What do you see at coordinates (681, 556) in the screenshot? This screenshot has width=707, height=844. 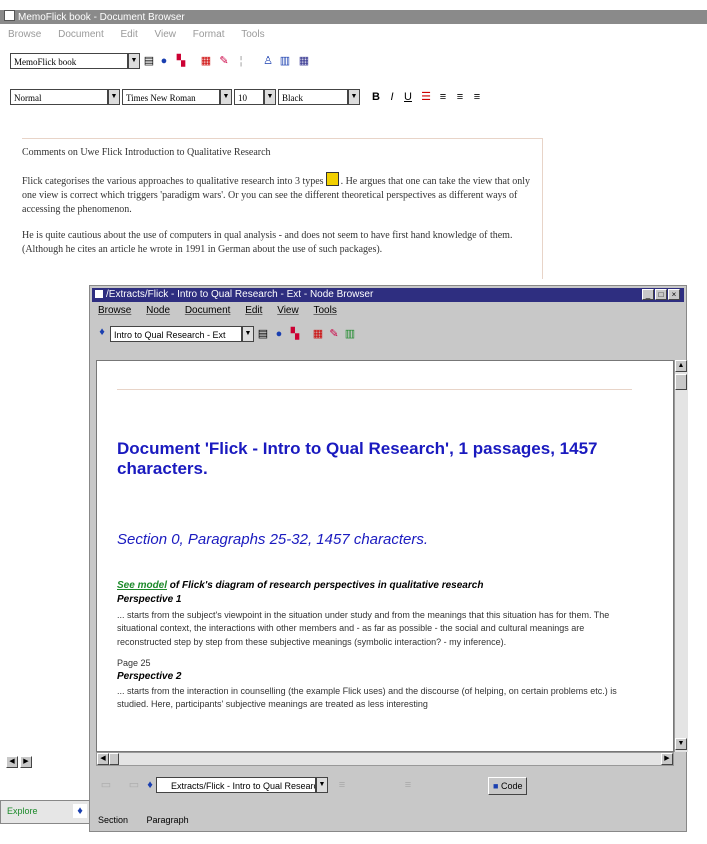 I see `vertical-scrollbar: ▲ ▼` at bounding box center [681, 556].